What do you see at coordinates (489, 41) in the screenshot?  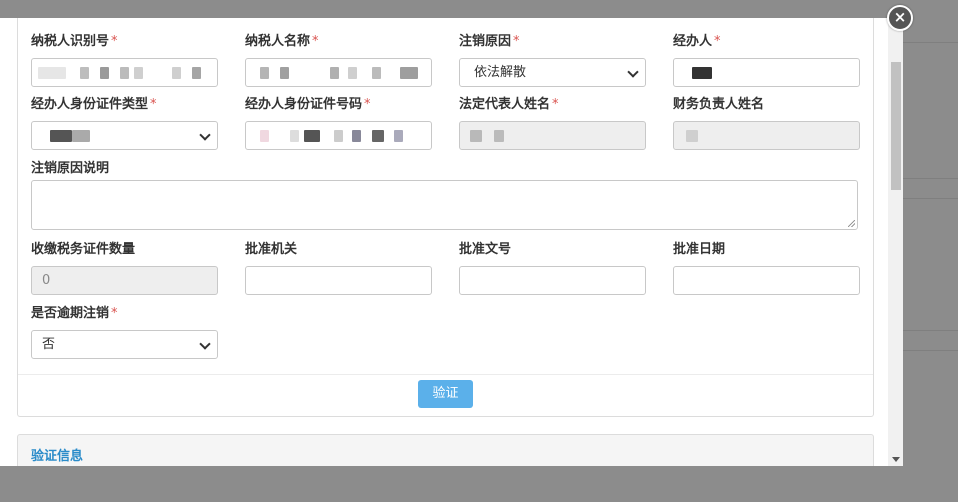 I see `cancel-reason-label: 注销原因 *` at bounding box center [489, 41].